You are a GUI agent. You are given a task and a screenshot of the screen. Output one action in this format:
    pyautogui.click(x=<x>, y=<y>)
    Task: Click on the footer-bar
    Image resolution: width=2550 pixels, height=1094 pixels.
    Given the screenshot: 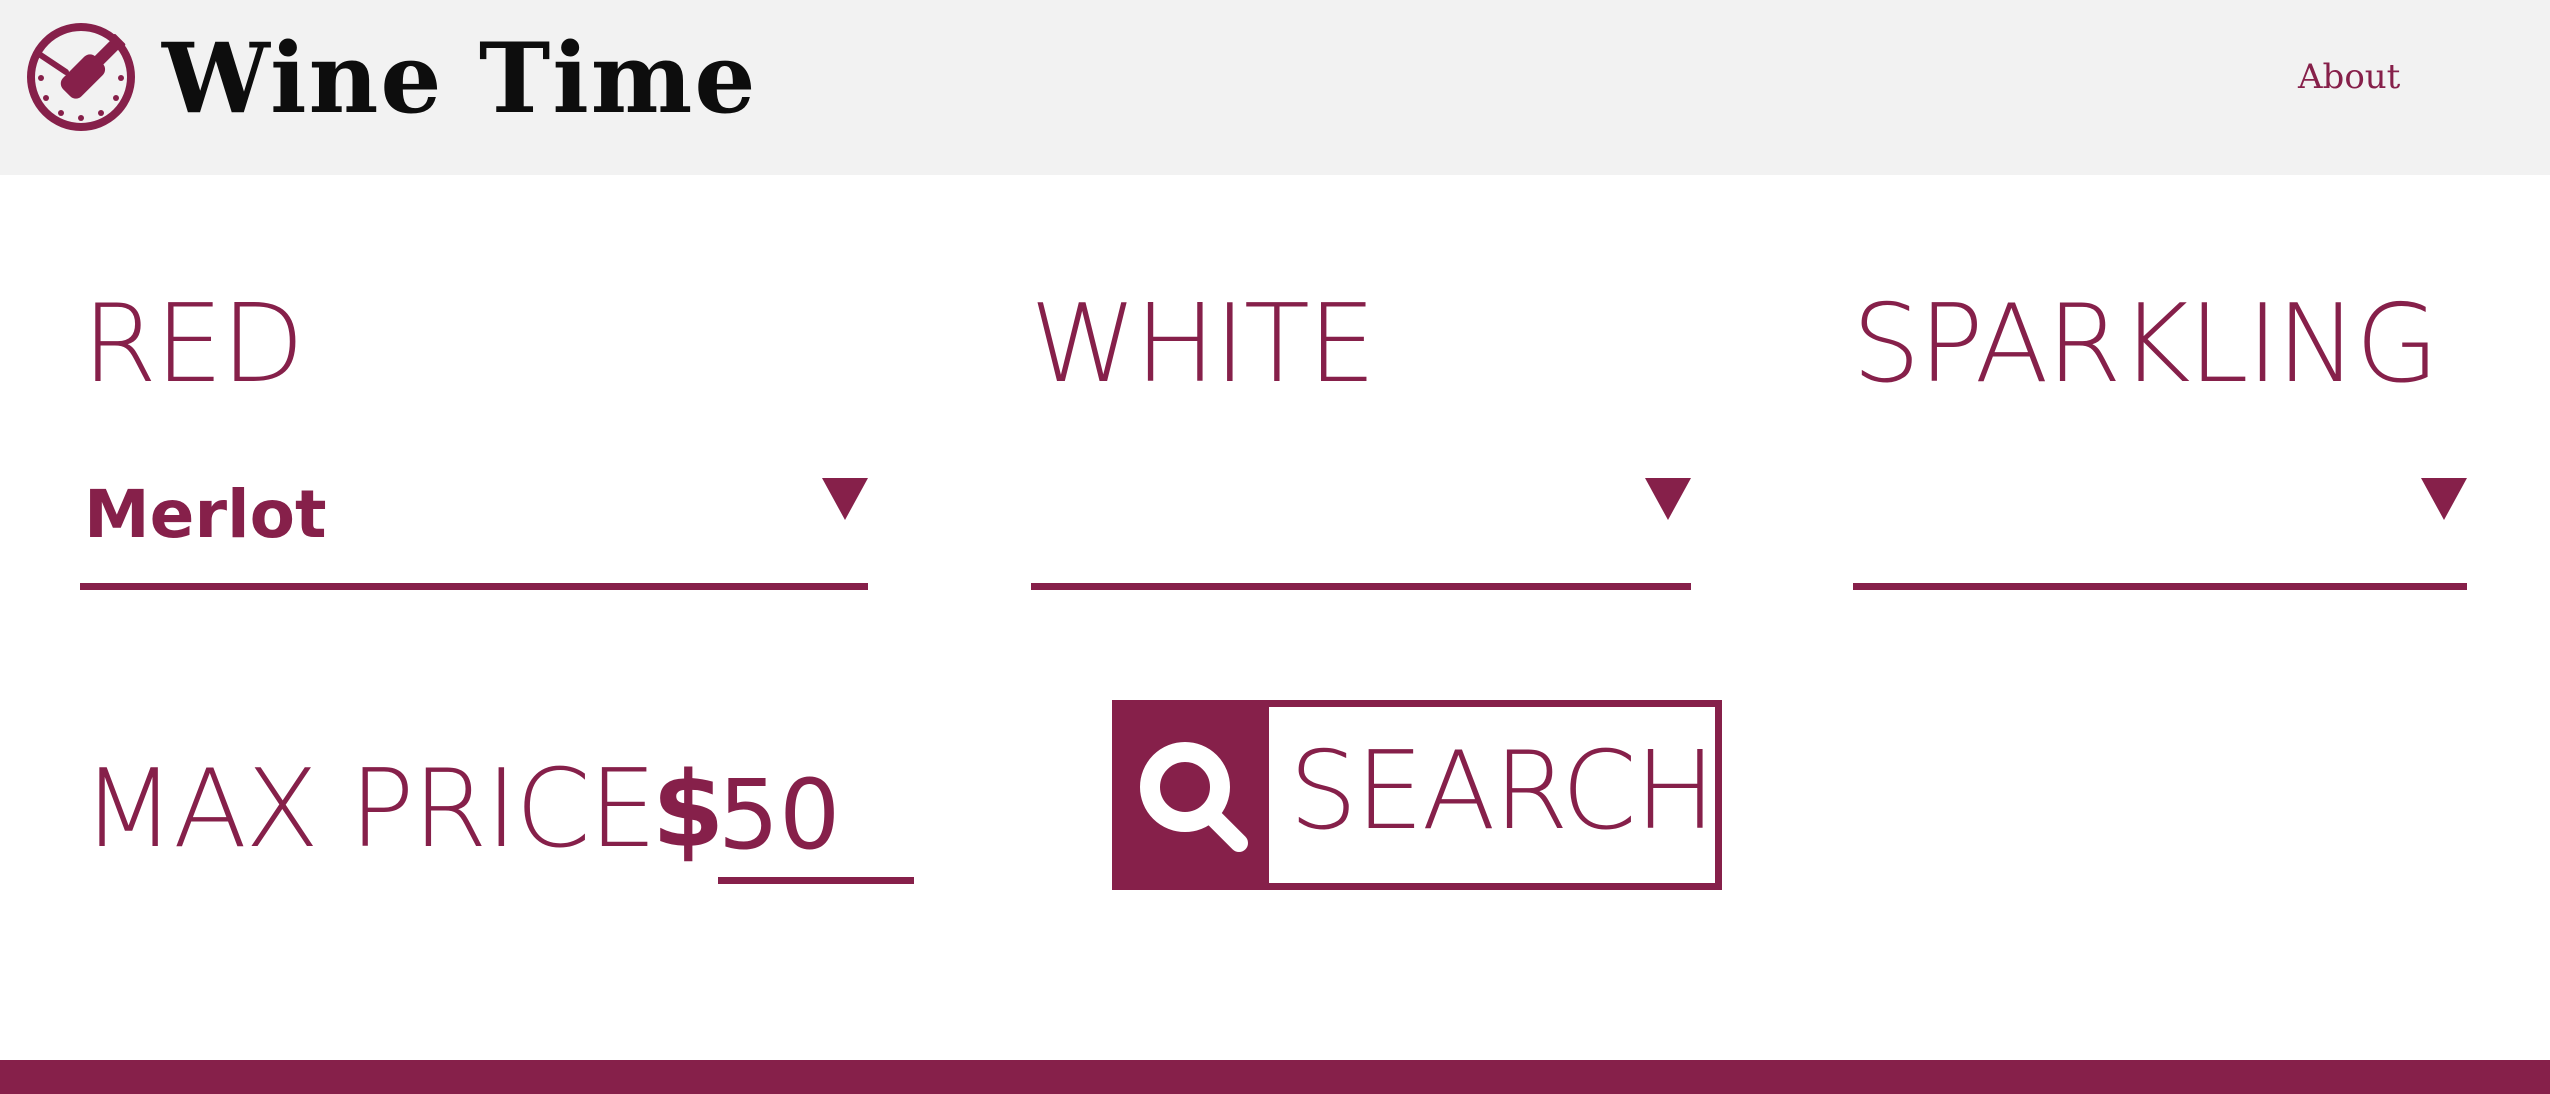 What is the action you would take?
    pyautogui.click(x=1275, y=1077)
    